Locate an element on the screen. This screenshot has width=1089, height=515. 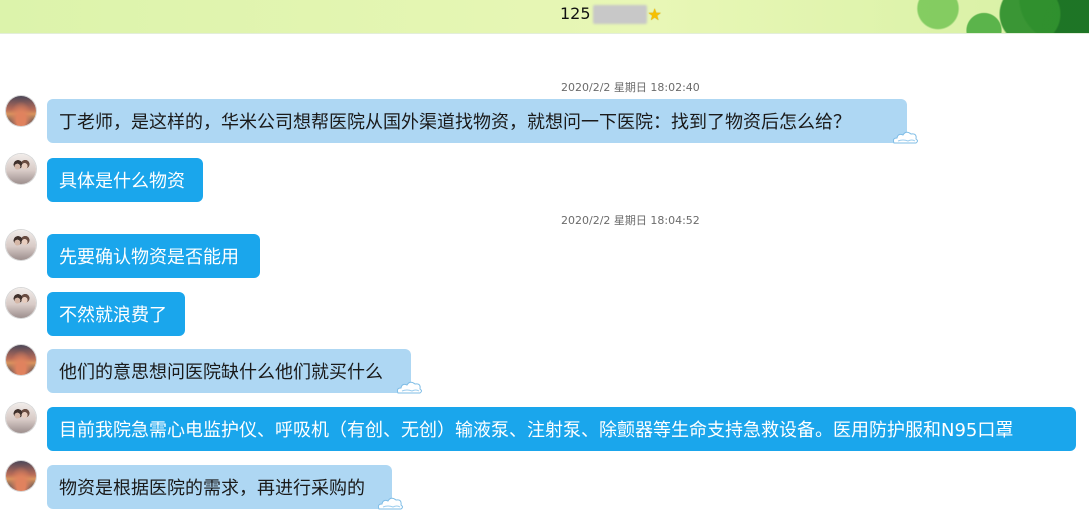
star-icon: ★ is located at coordinates (654, 14).